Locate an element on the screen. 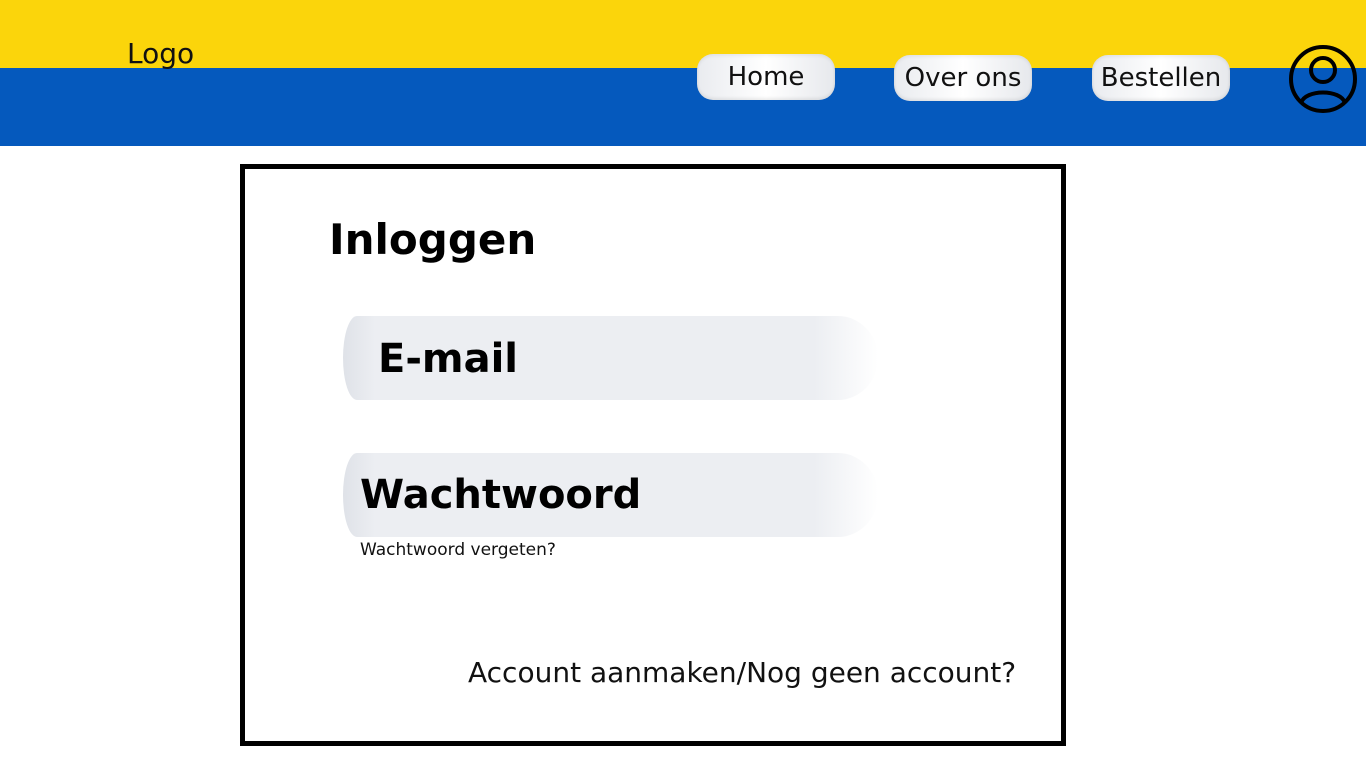 The image size is (1366, 768). logo: Logo is located at coordinates (160, 54).